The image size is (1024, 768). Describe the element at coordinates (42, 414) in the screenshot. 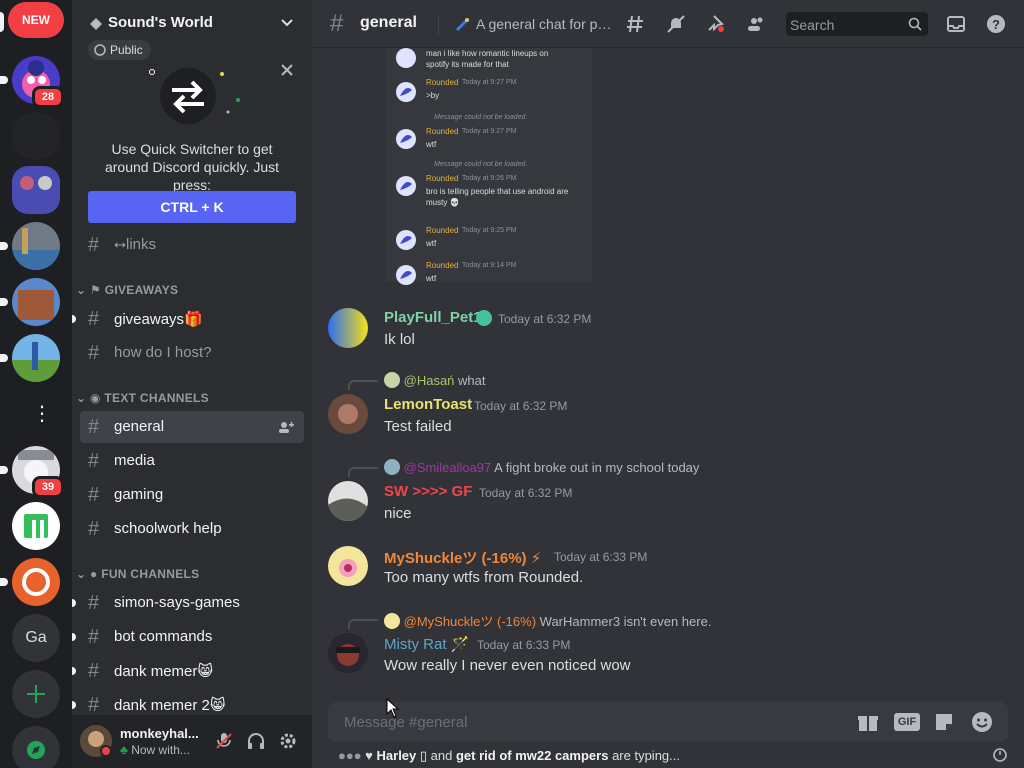

I see `more-servers-icon: ⋮` at that location.